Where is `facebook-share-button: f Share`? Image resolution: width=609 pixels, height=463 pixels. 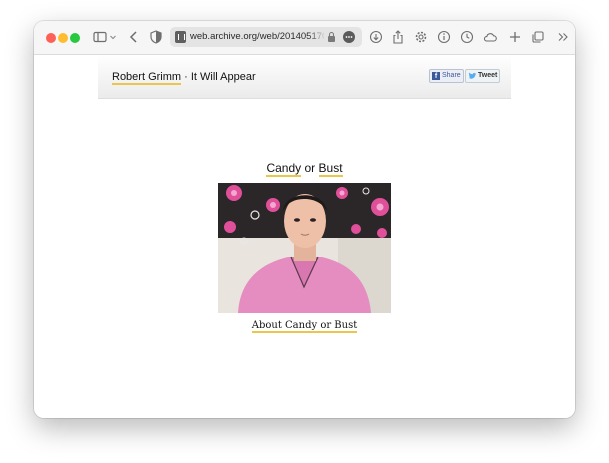 facebook-share-button: f Share is located at coordinates (446, 76).